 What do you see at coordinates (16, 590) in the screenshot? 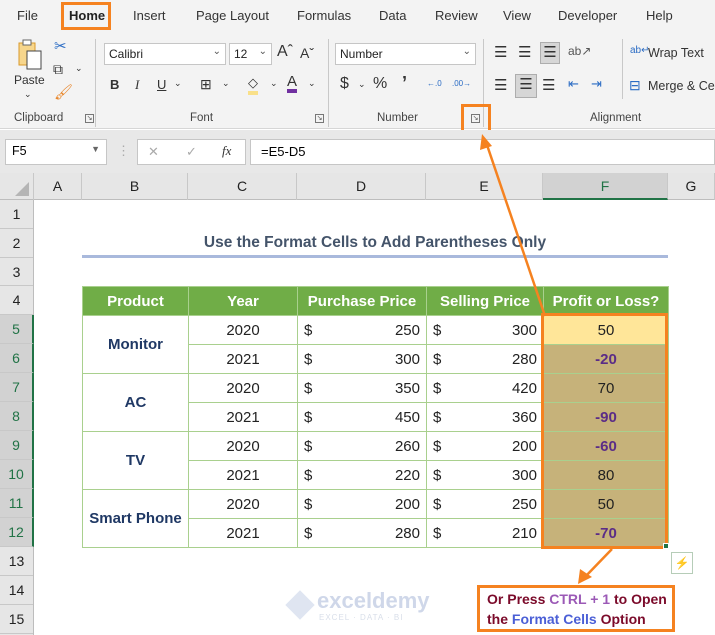
I see `row-header-14: 14` at bounding box center [16, 590].